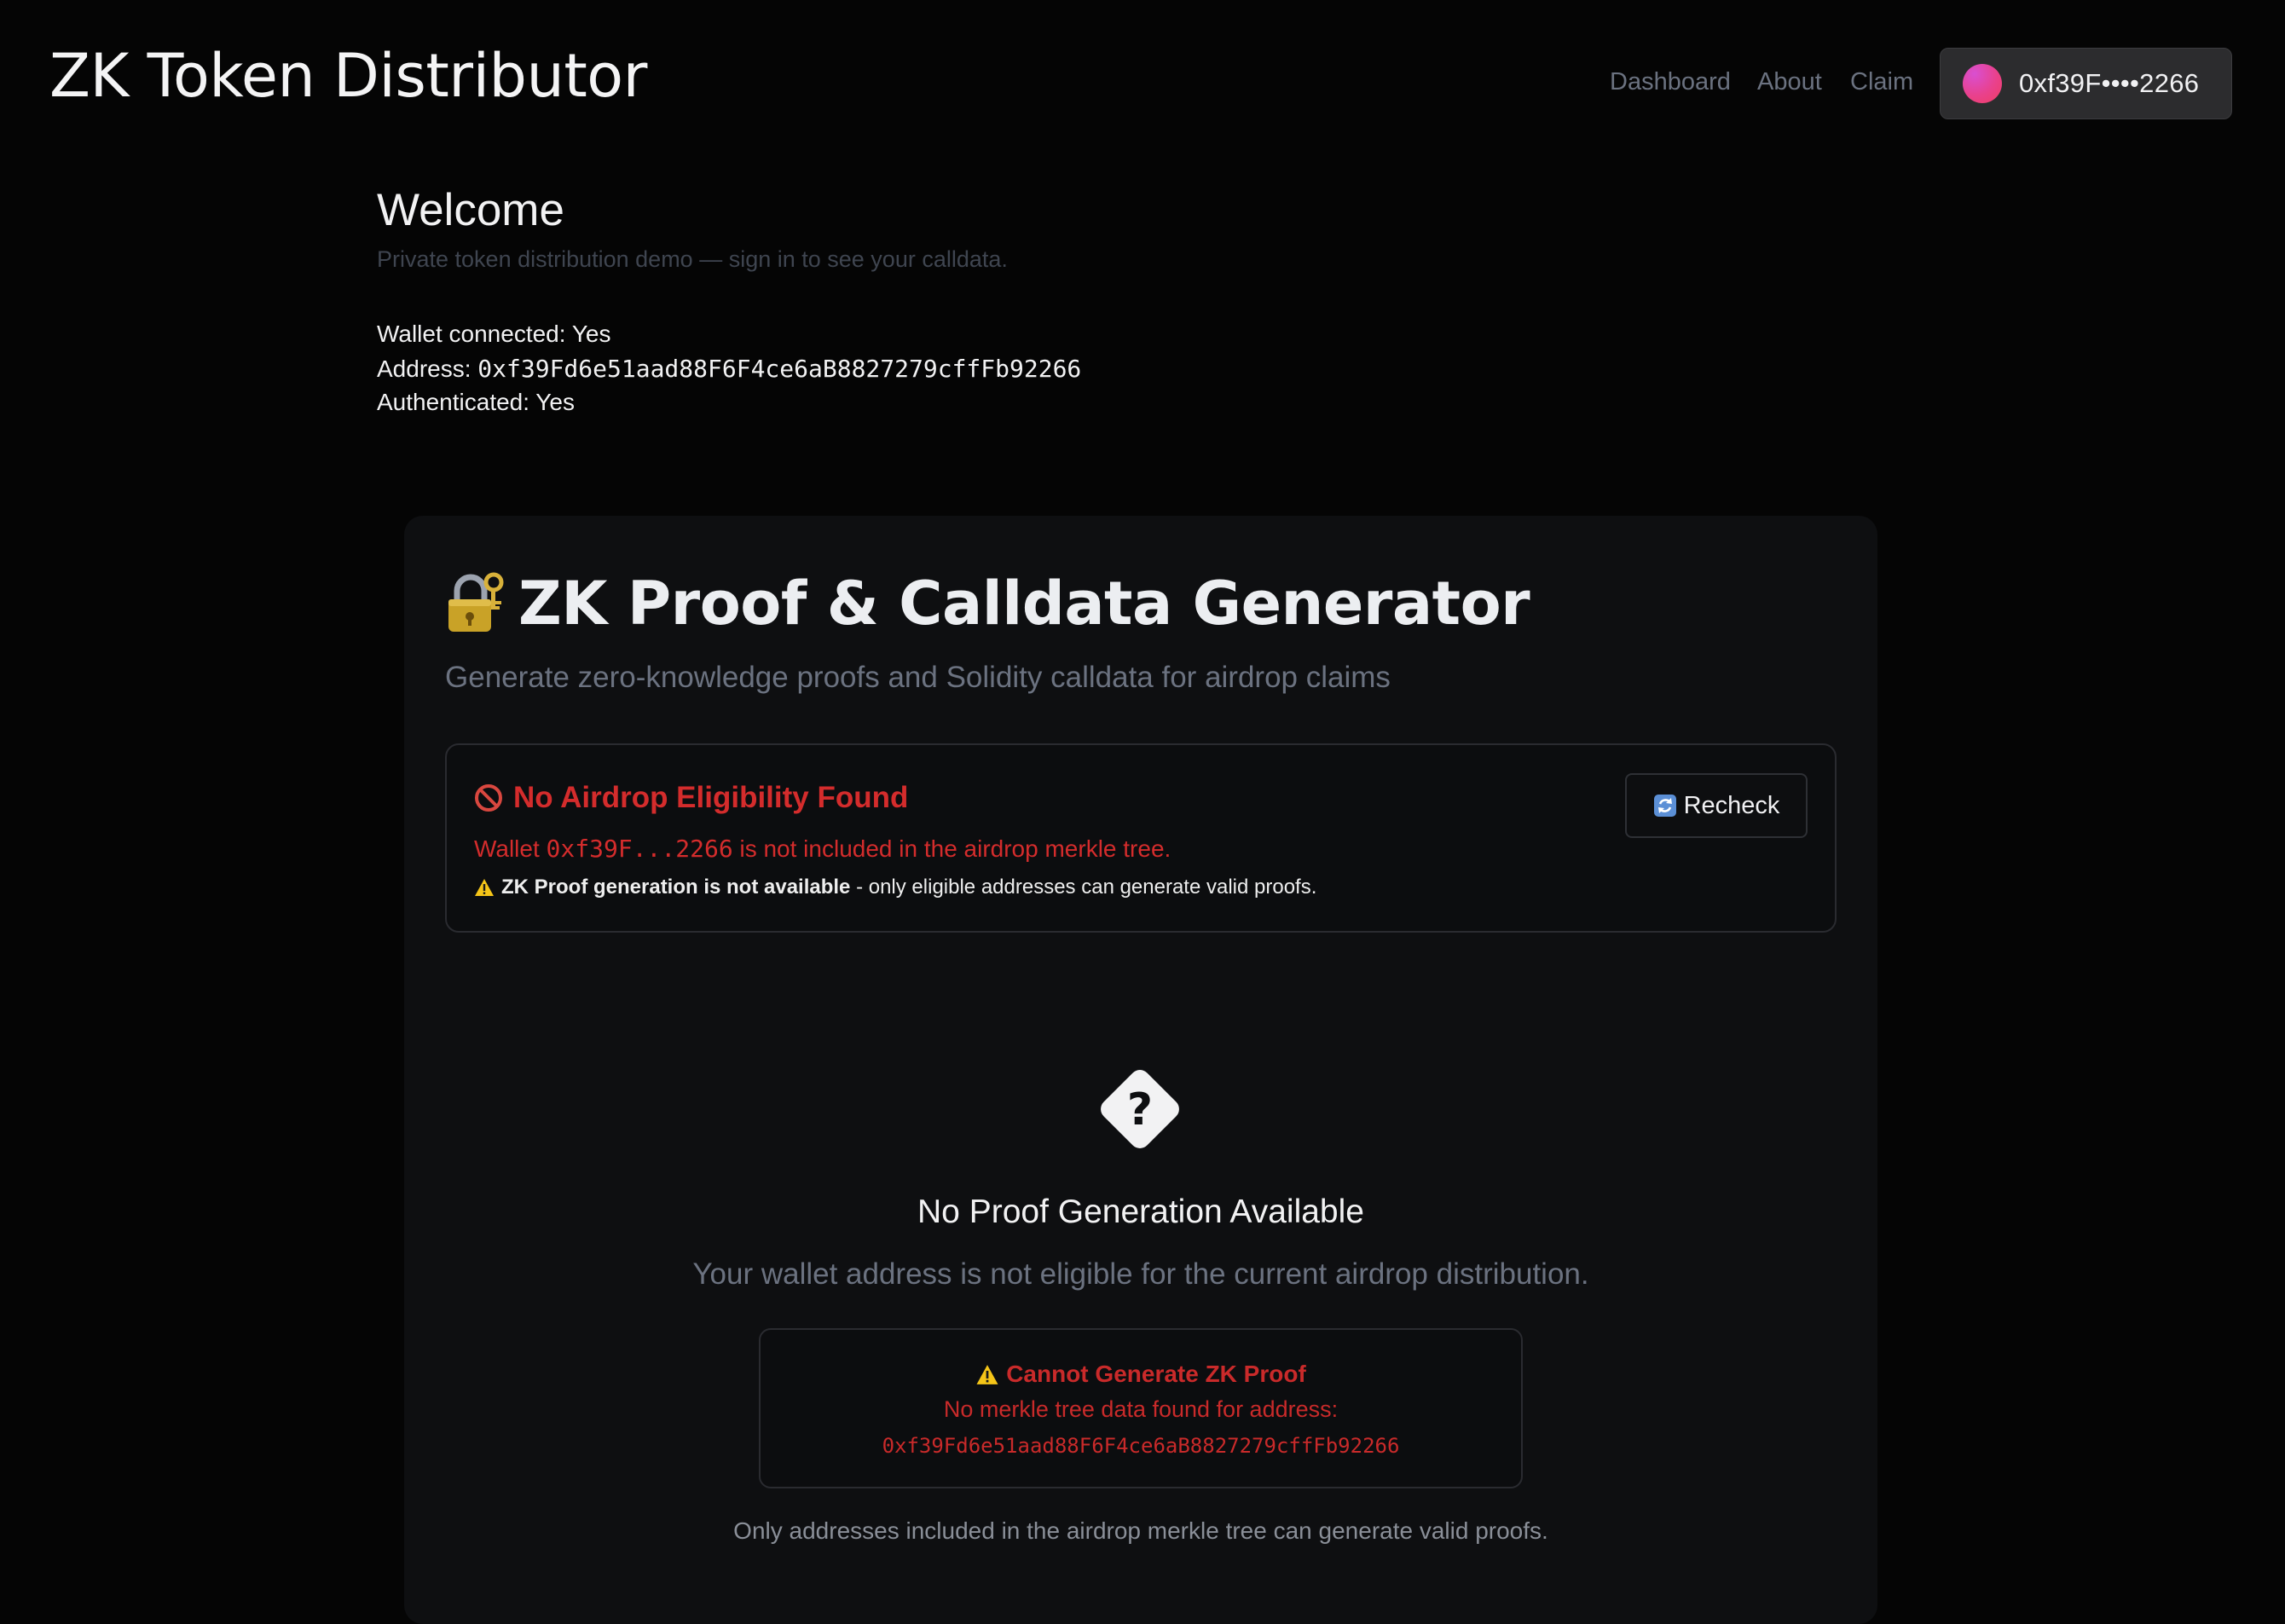  I want to click on lock-with-key-icon, so click(476, 602).